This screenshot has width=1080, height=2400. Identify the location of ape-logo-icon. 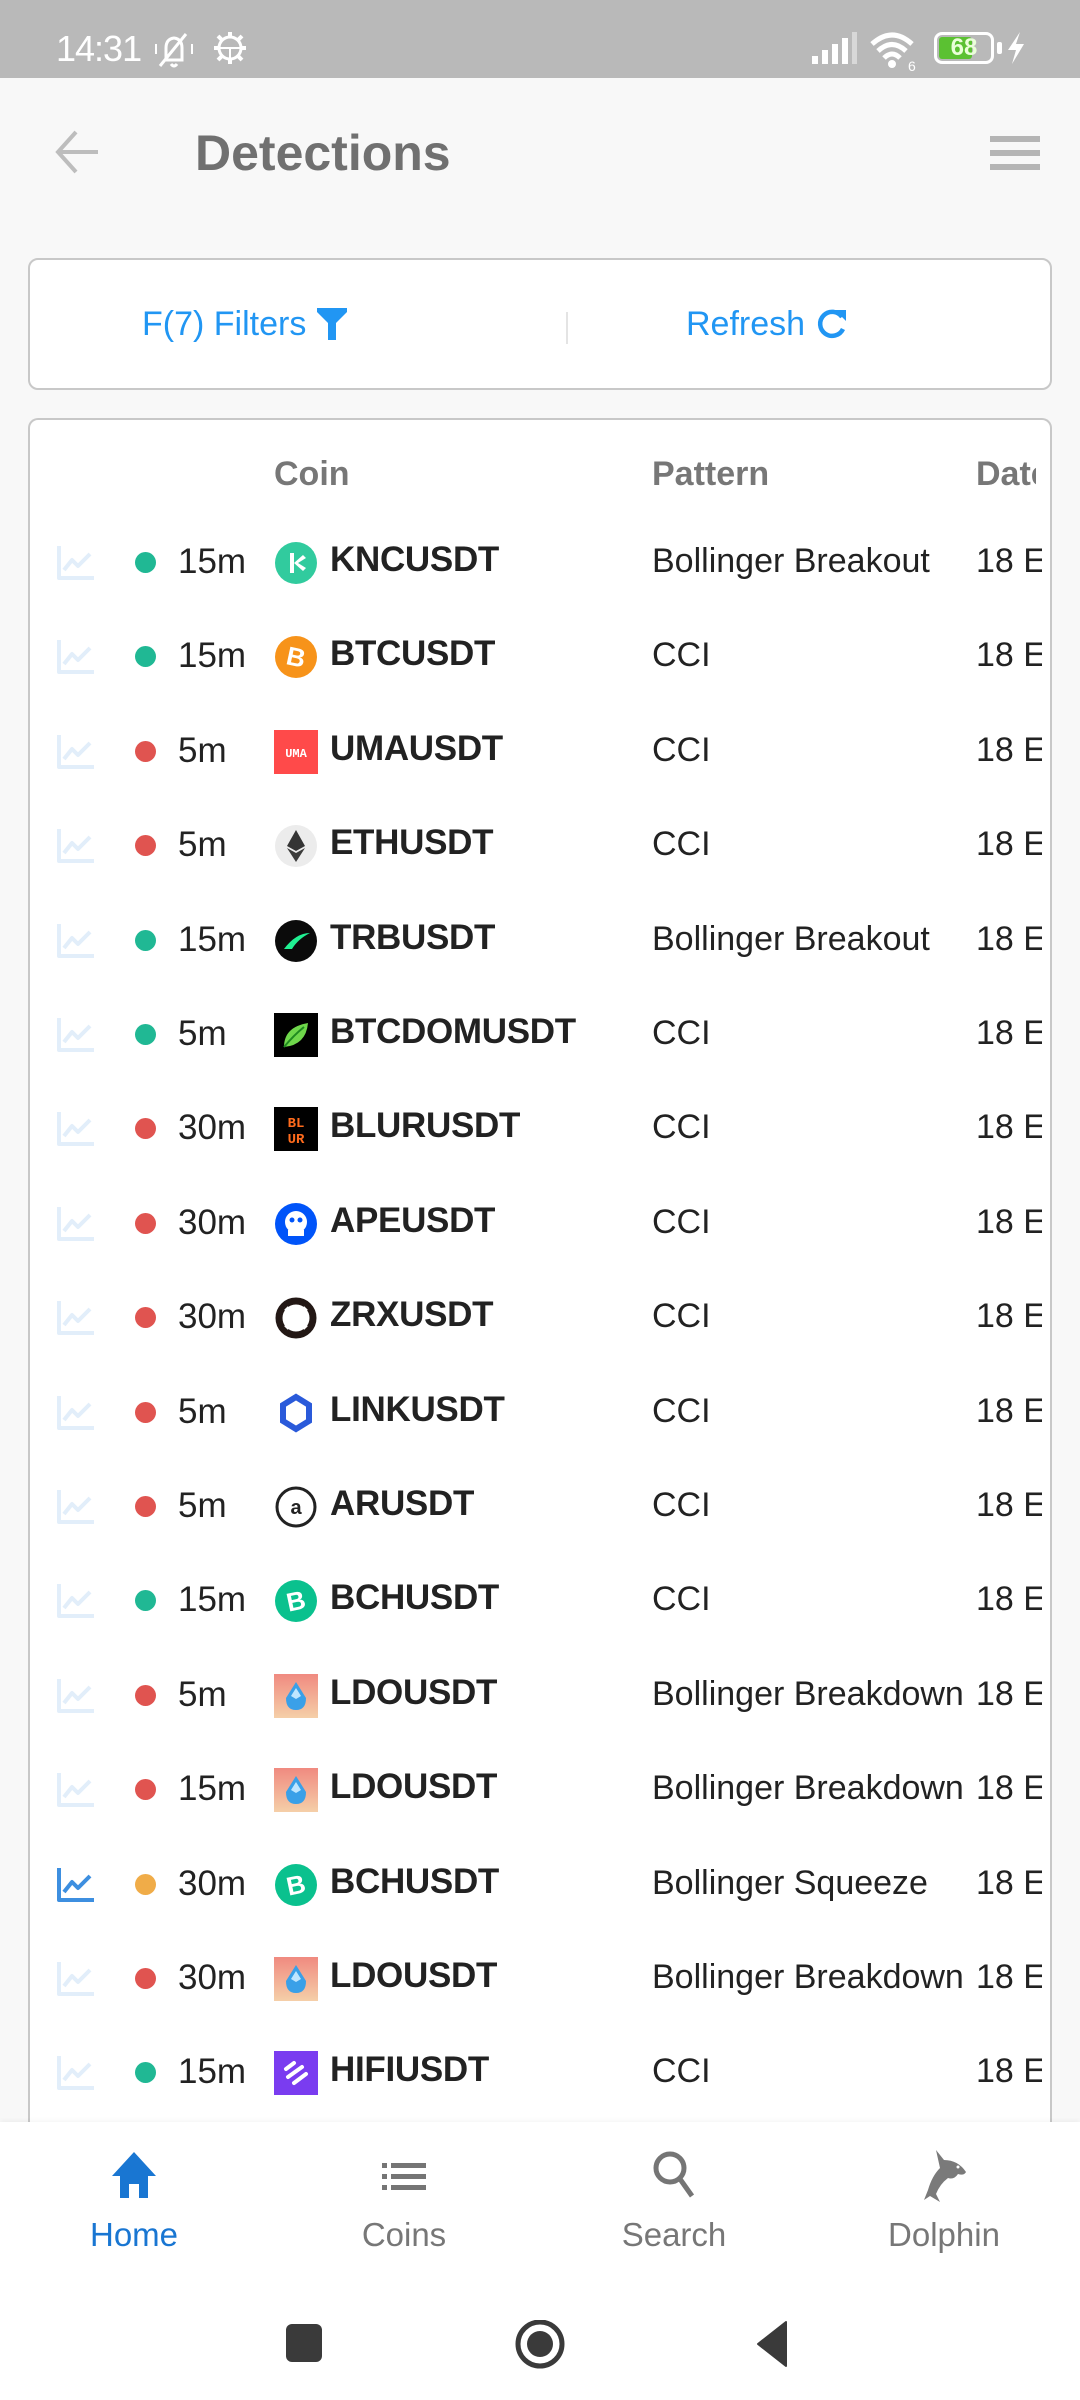
(296, 1224).